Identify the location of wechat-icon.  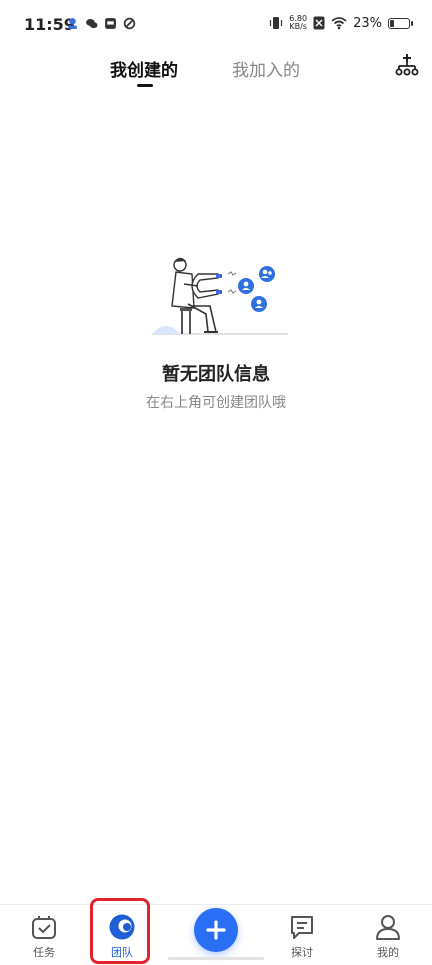
(92, 23).